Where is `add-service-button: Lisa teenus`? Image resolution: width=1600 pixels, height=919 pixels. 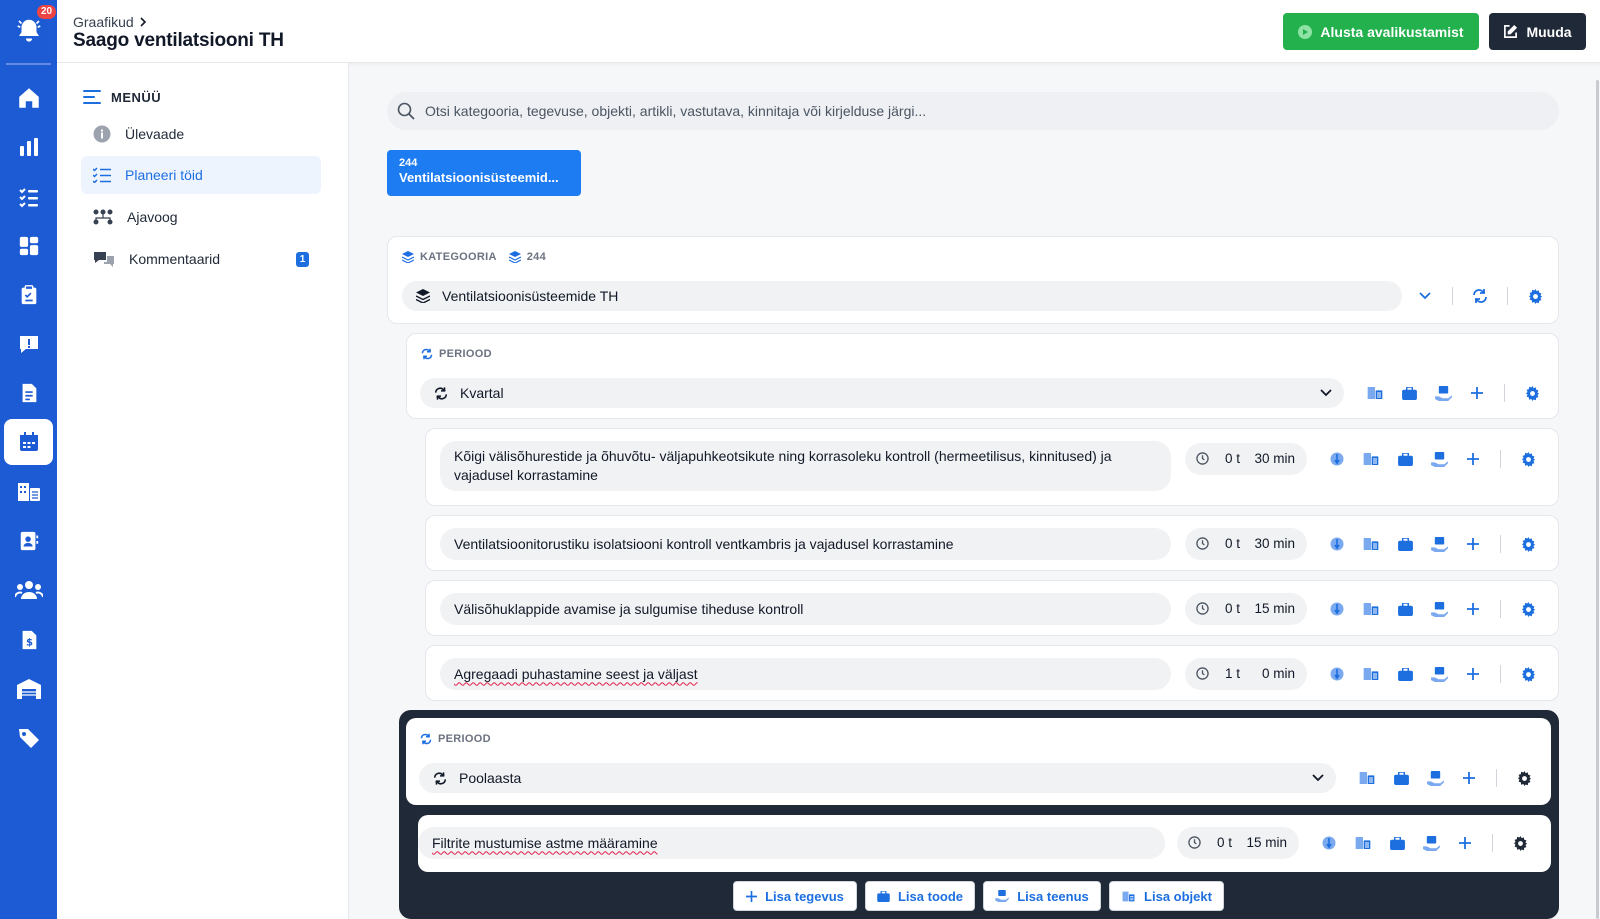
add-service-button: Lisa teenus is located at coordinates (1042, 896).